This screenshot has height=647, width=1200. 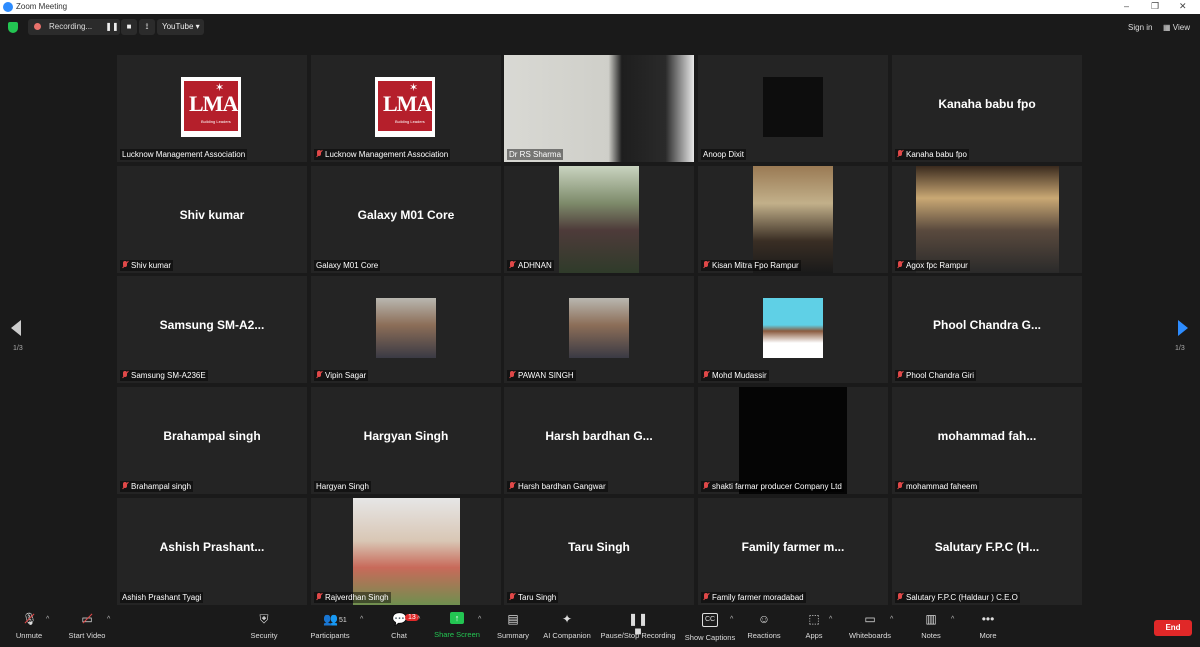 What do you see at coordinates (793, 219) in the screenshot?
I see `participant-tile: Kisan Mitra Fpo Rampur` at bounding box center [793, 219].